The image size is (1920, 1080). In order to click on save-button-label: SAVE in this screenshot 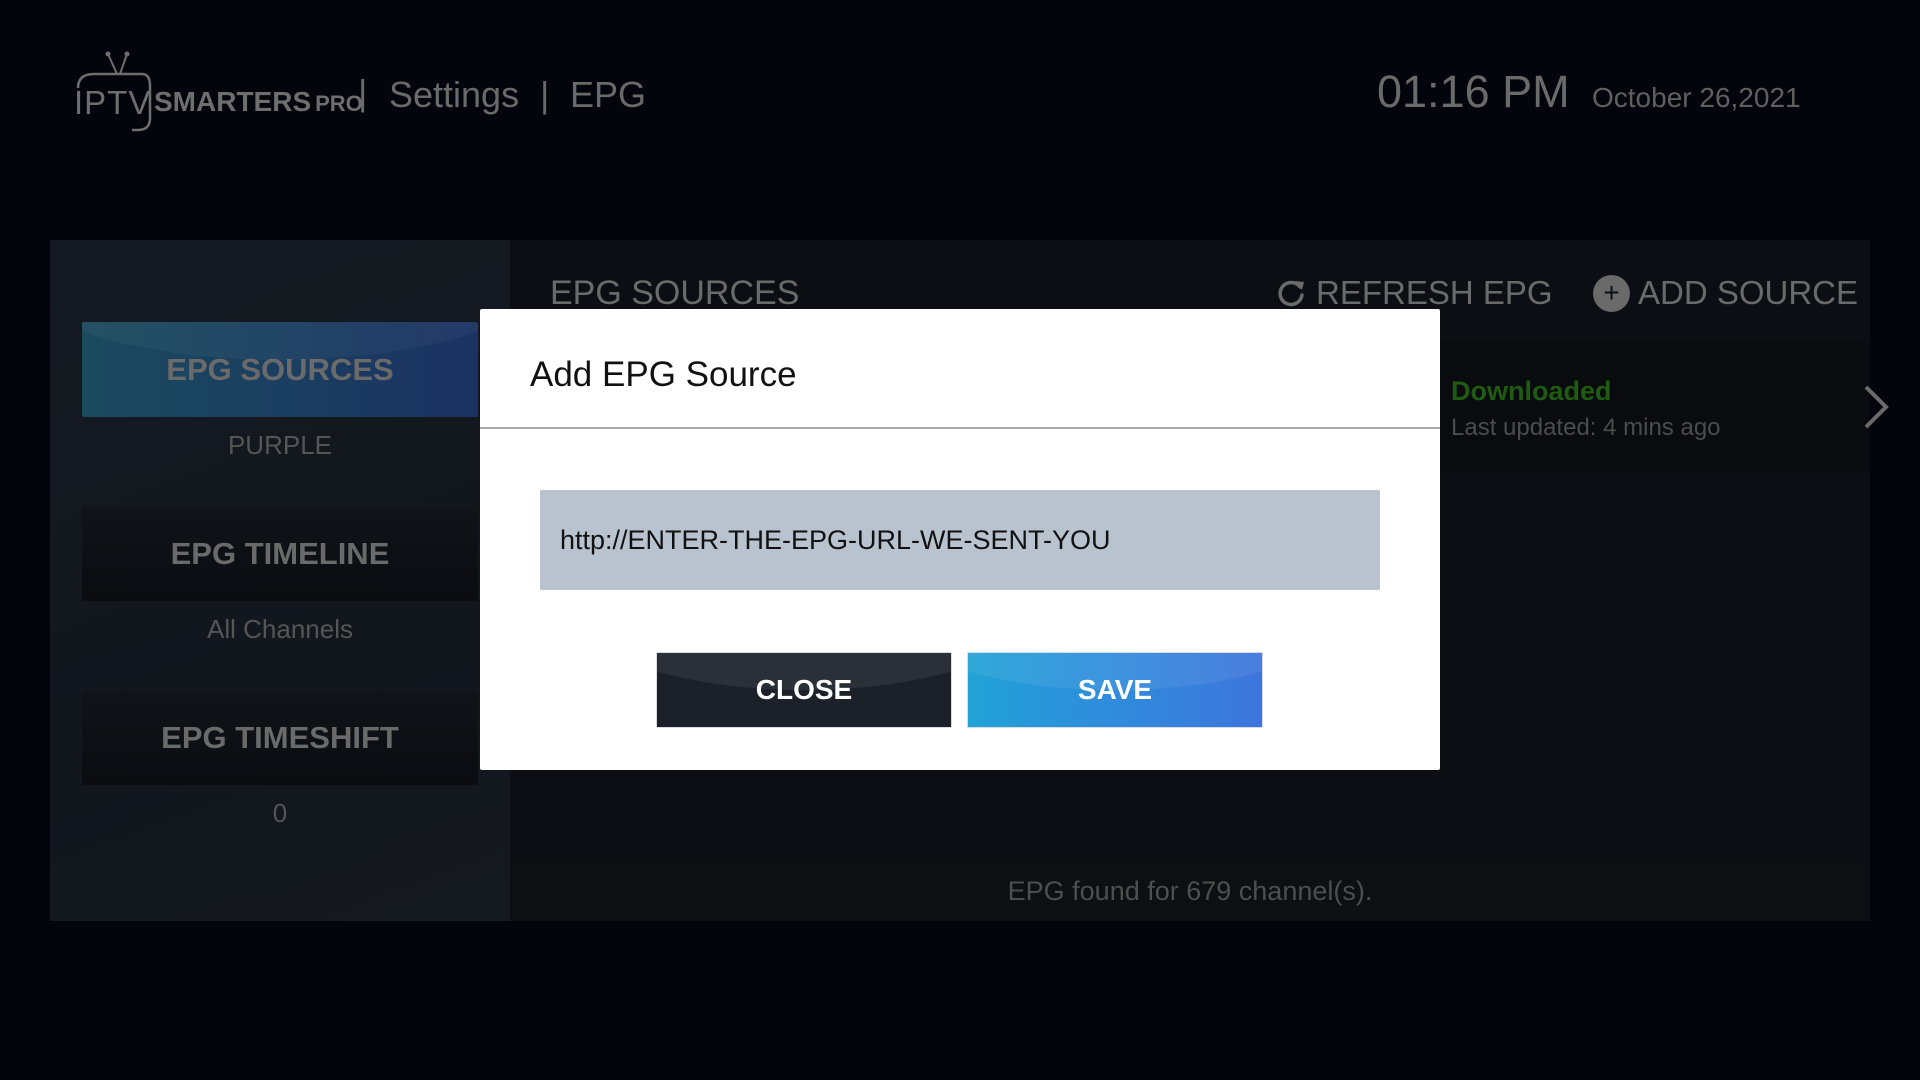, I will do `click(1115, 689)`.